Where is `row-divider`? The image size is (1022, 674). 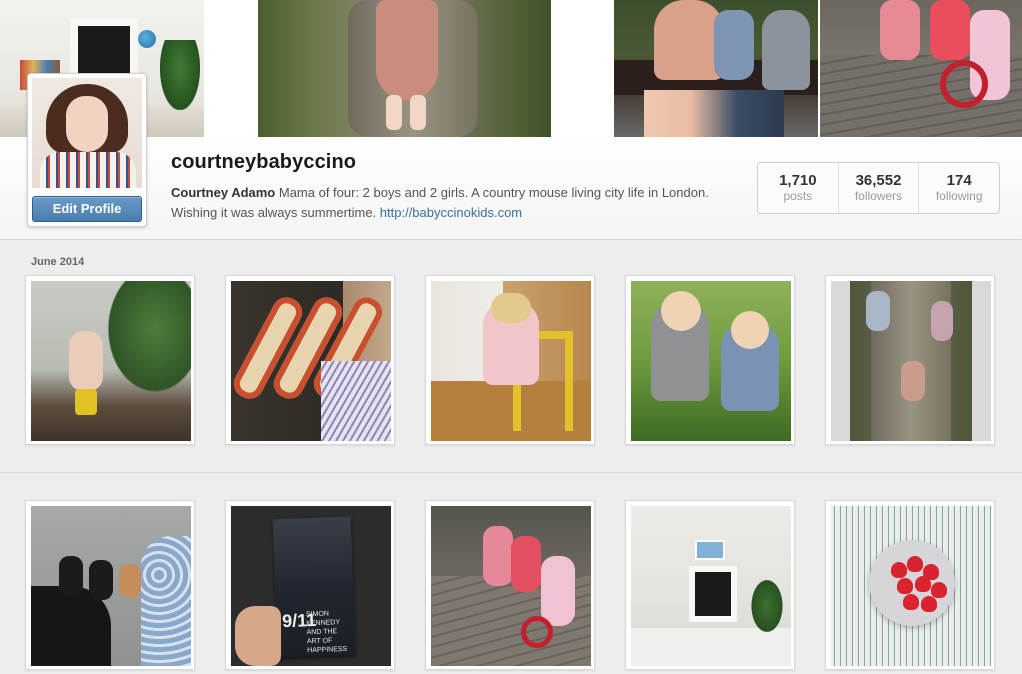
row-divider is located at coordinates (511, 472).